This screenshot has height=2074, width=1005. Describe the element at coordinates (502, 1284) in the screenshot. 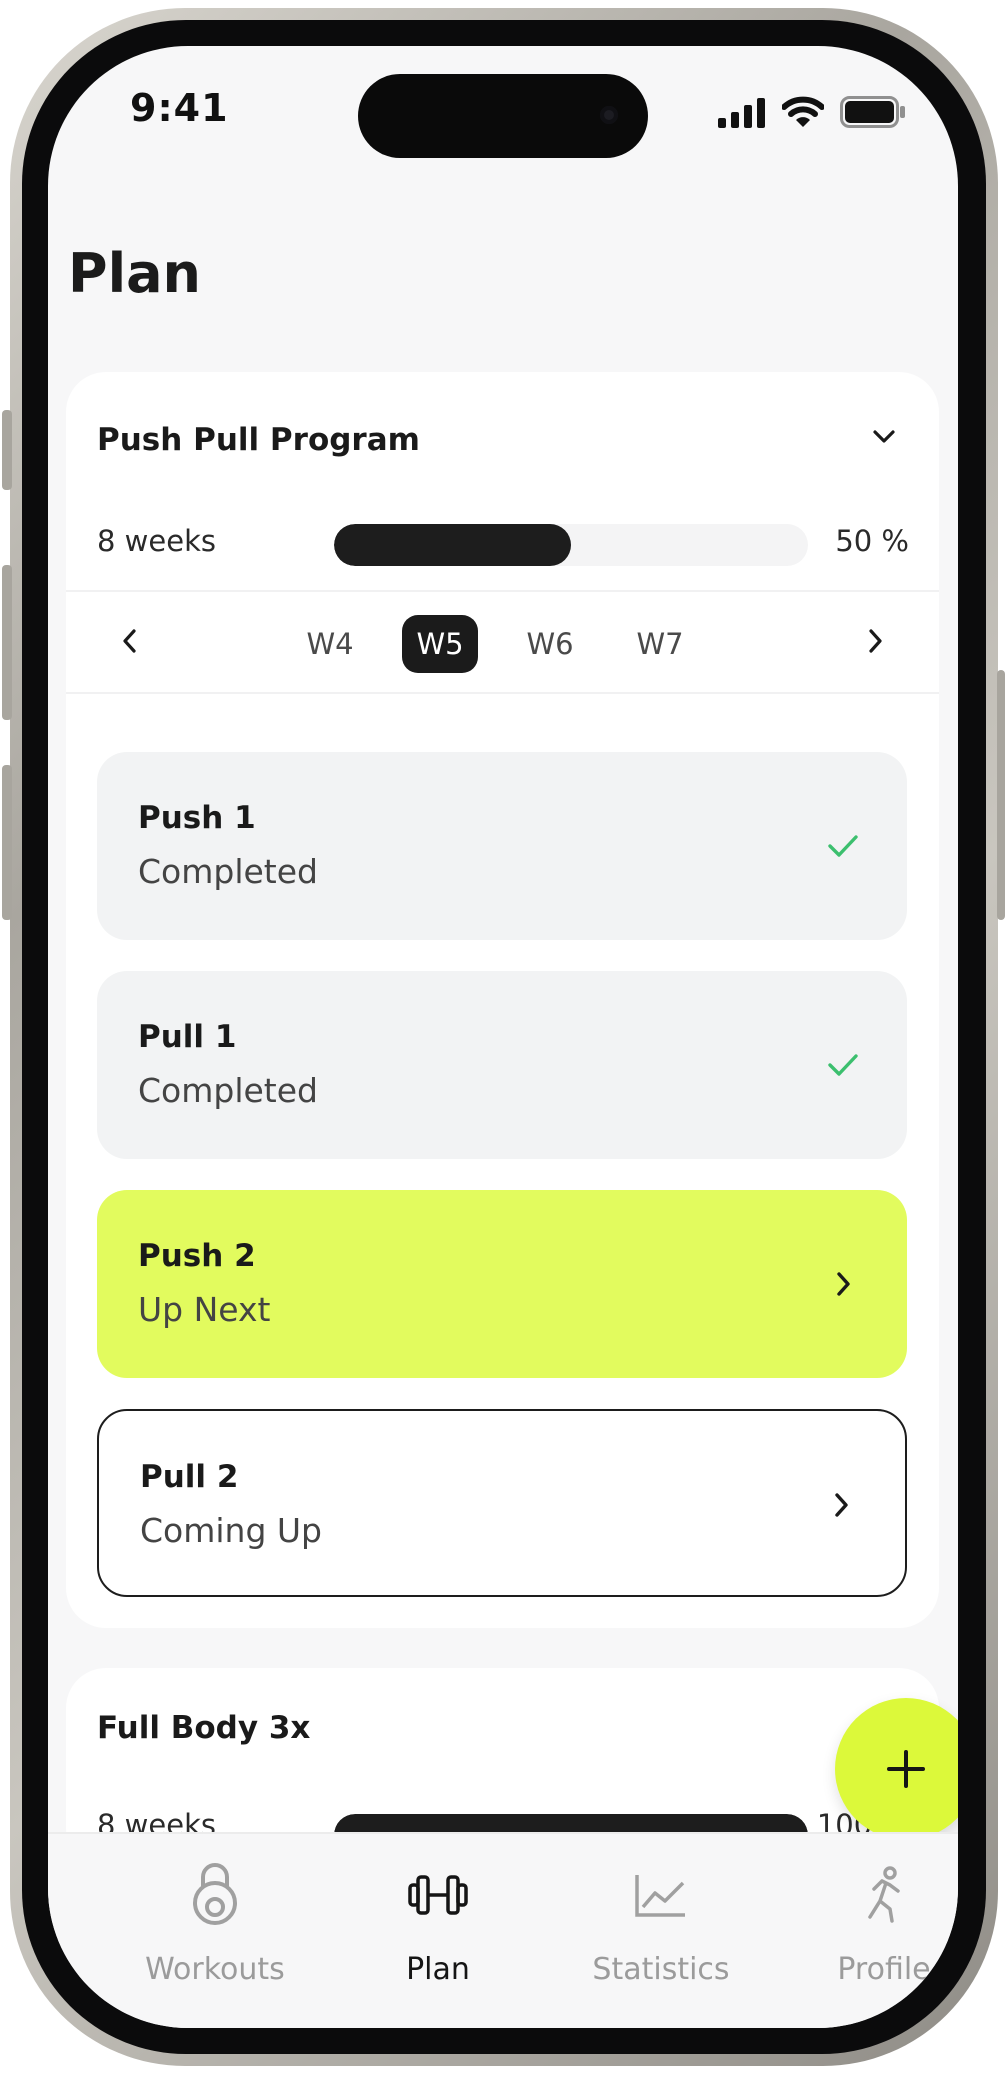

I see `session-item-up-next: Push 2 Up Next` at that location.